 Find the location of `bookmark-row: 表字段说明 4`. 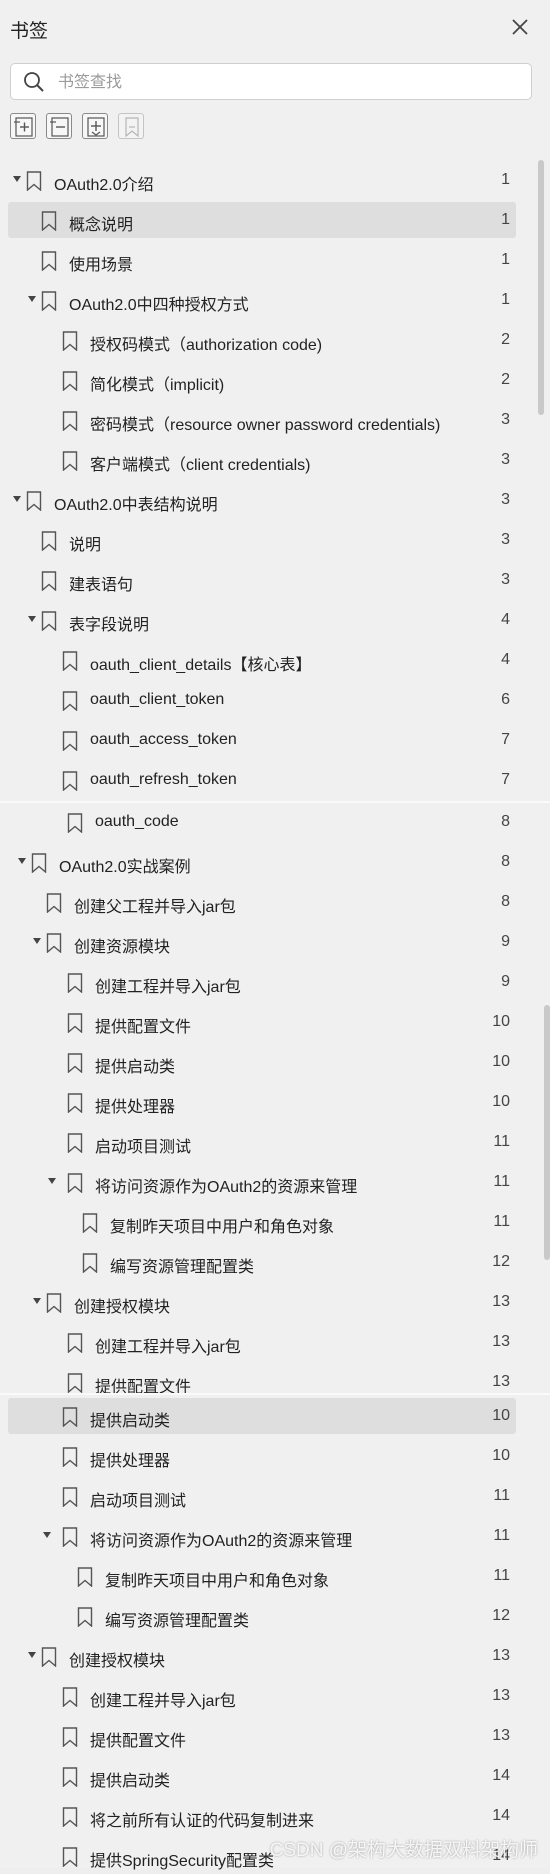

bookmark-row: 表字段说明 4 is located at coordinates (275, 620).